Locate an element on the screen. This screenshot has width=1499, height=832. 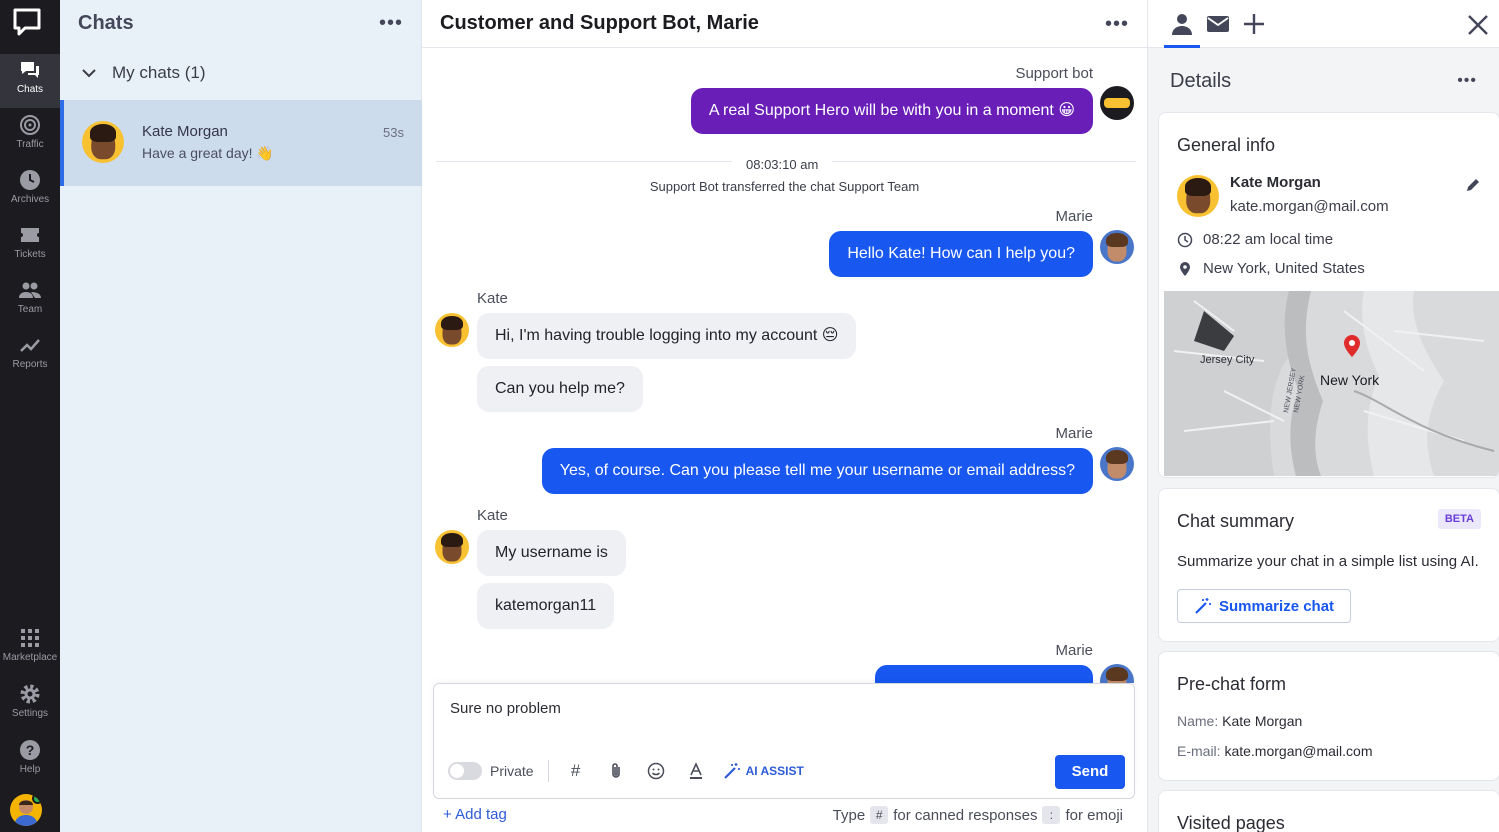
nav-marketplace-label: Marketplace is located at coordinates (30, 657).